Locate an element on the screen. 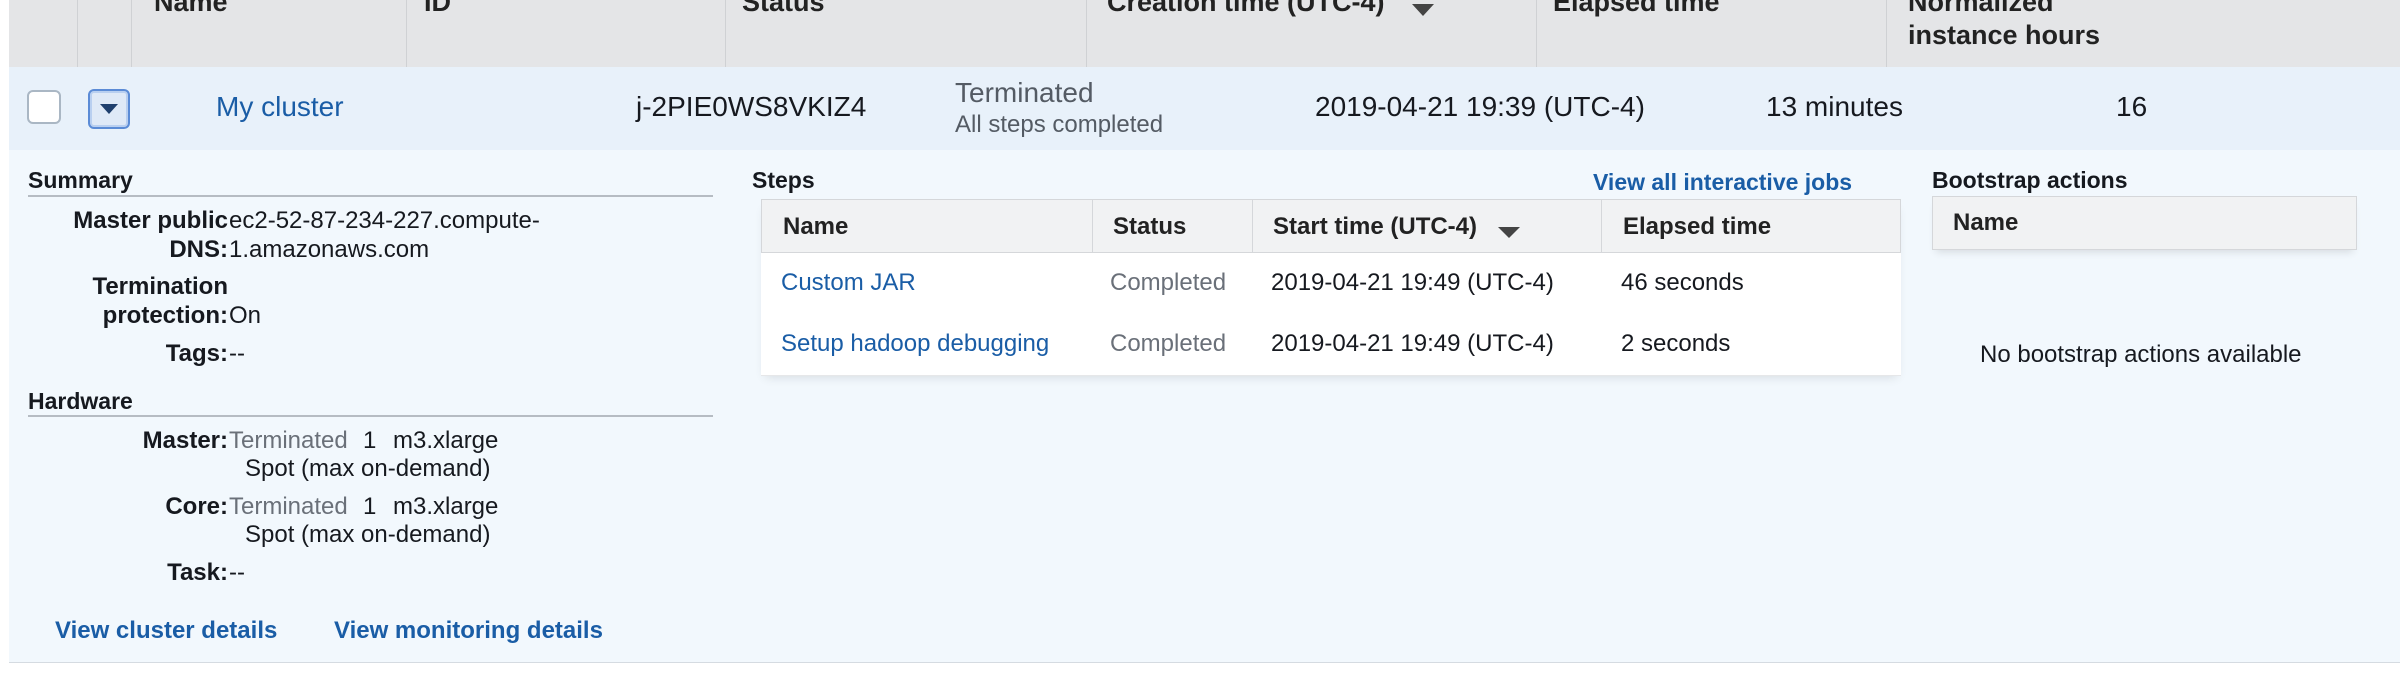 This screenshot has width=2400, height=674. header-id-label: ID is located at coordinates (437, 8).